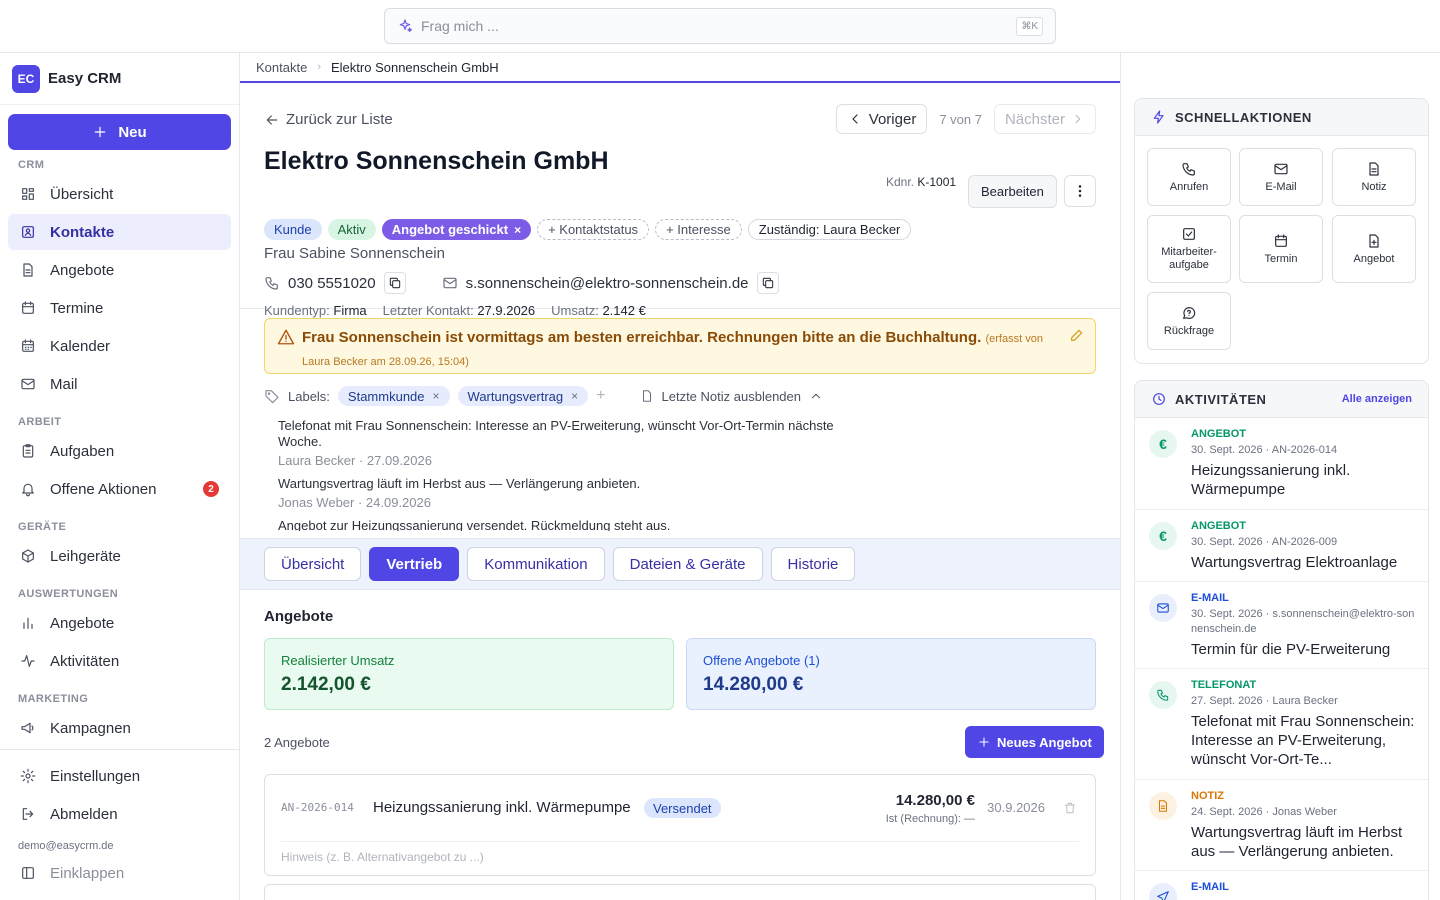 The width and height of the screenshot is (1440, 900). I want to click on tab-dateien-geraete: Dateien & Geräte, so click(687, 564).